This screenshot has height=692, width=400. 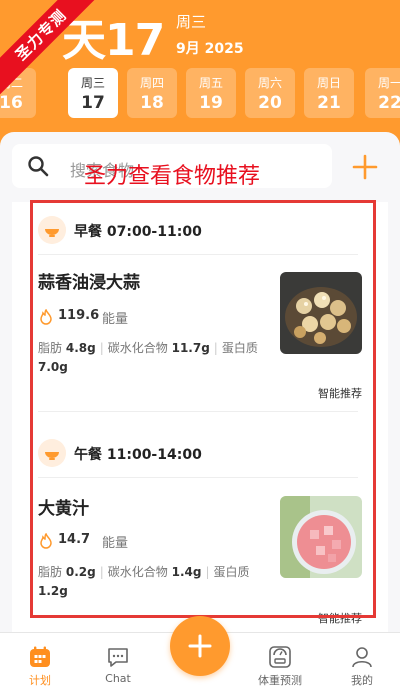 I want to click on nav-weight-forecast: 体重预测, so click(x=280, y=662).